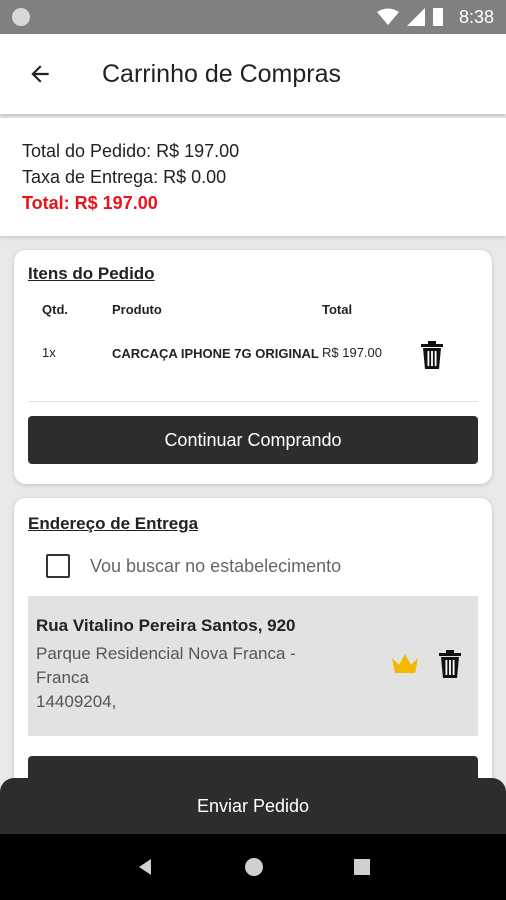  I want to click on column-header-qty: Qtd., so click(55, 309).